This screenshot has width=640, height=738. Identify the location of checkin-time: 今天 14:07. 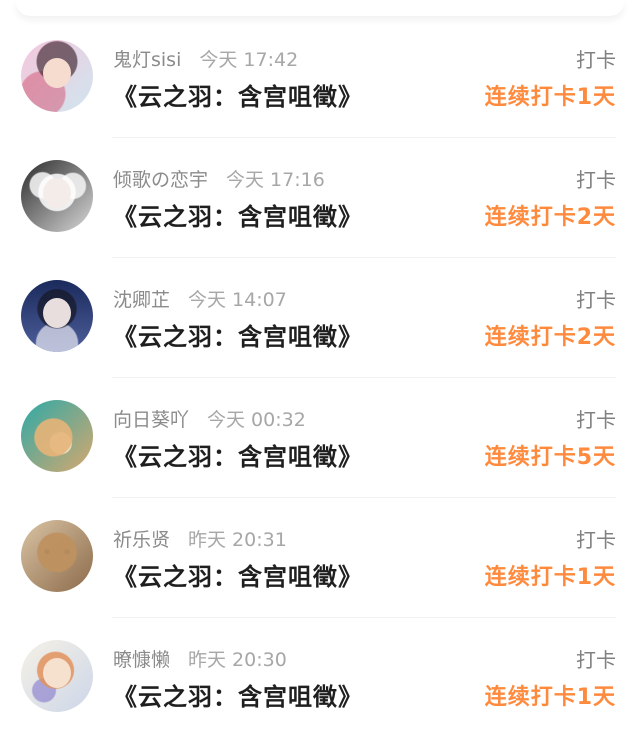
(237, 300).